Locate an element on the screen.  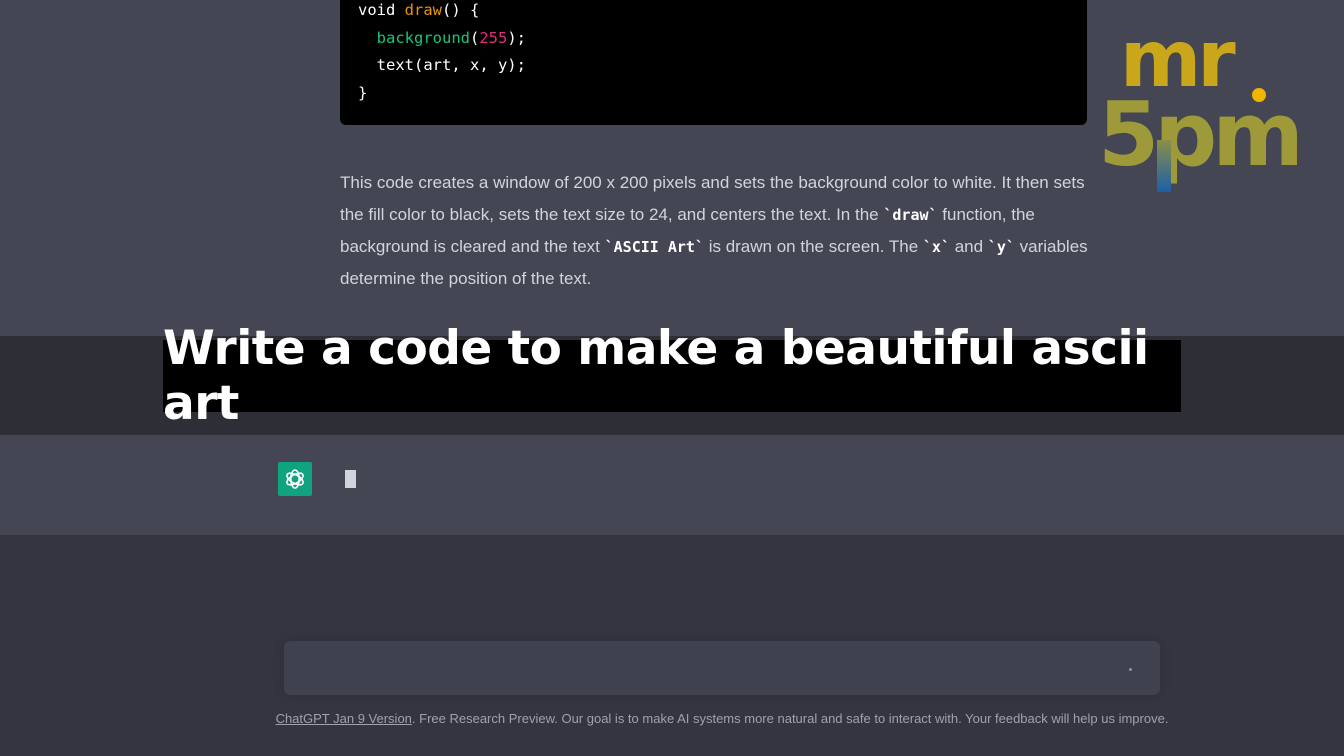
chat-input is located at coordinates (722, 668).